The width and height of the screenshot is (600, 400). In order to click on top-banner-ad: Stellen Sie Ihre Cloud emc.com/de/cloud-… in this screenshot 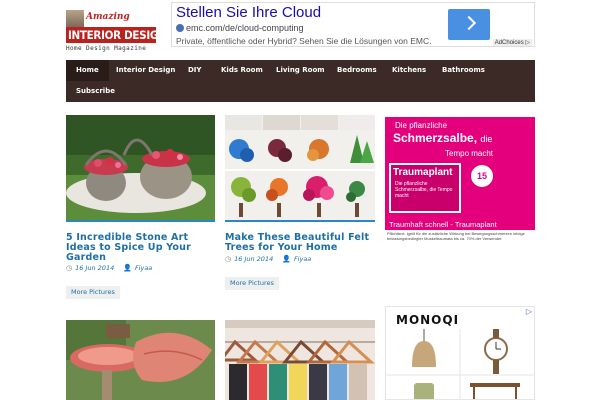, I will do `click(353, 24)`.